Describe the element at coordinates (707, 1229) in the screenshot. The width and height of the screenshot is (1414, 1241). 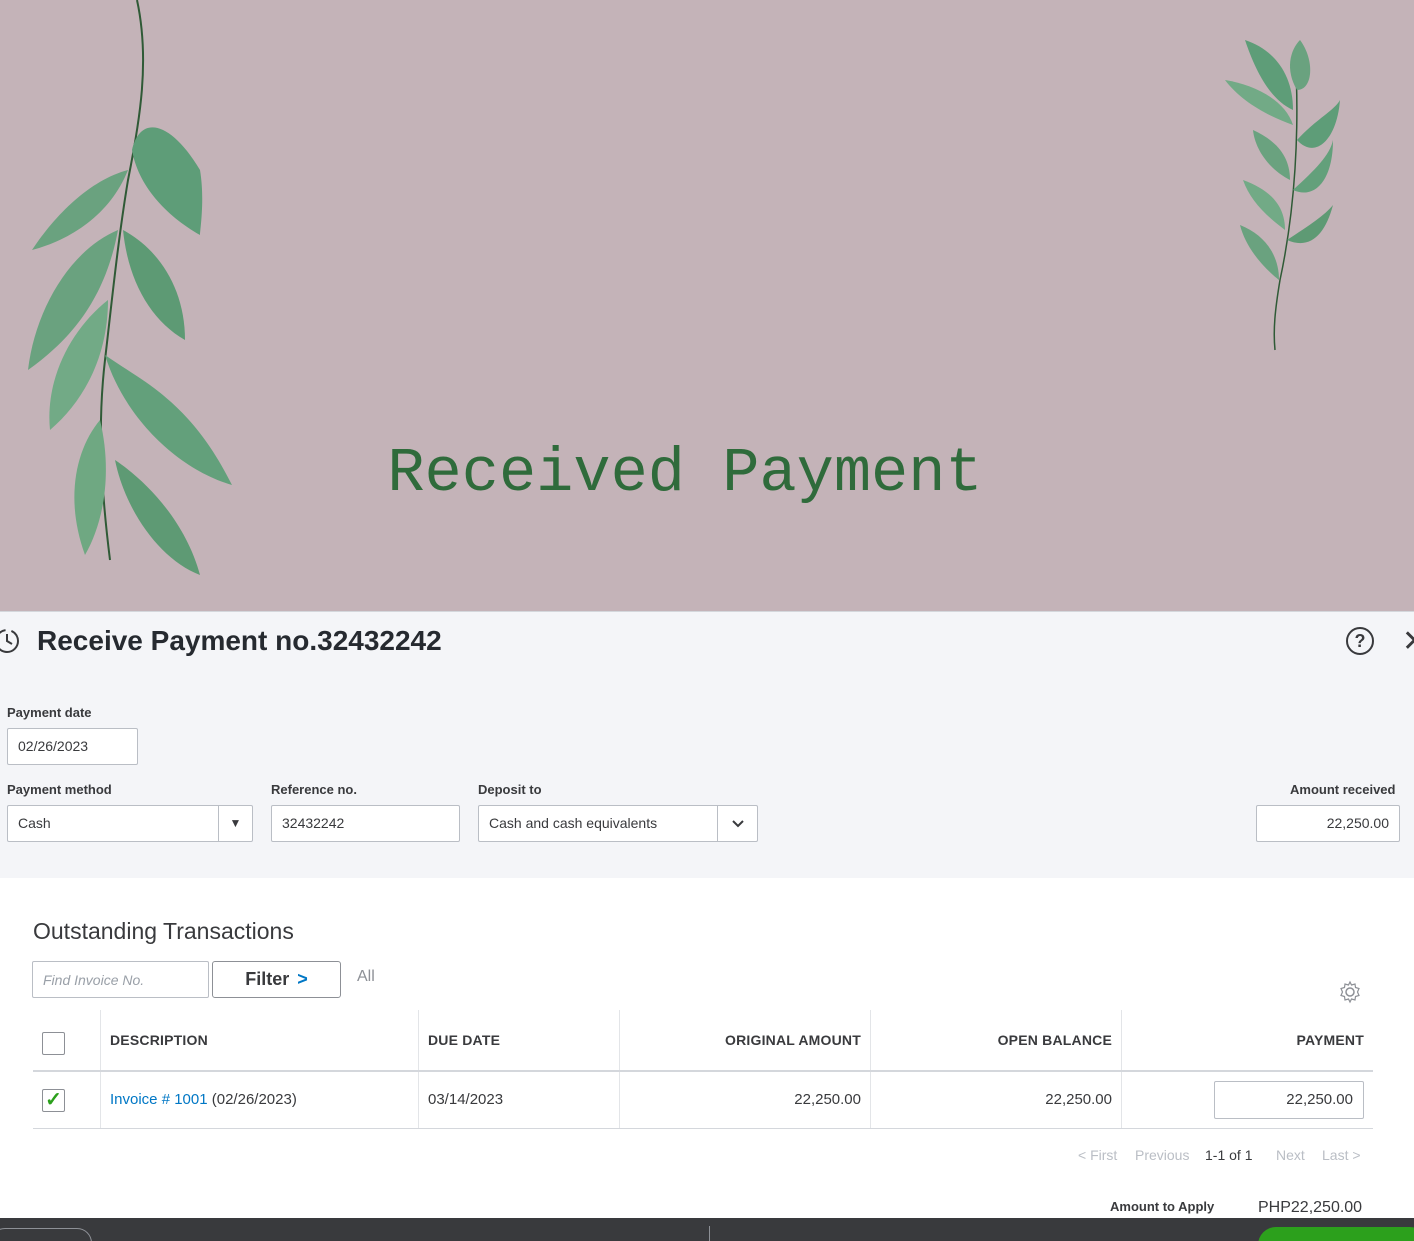
I see `footer-bar` at that location.